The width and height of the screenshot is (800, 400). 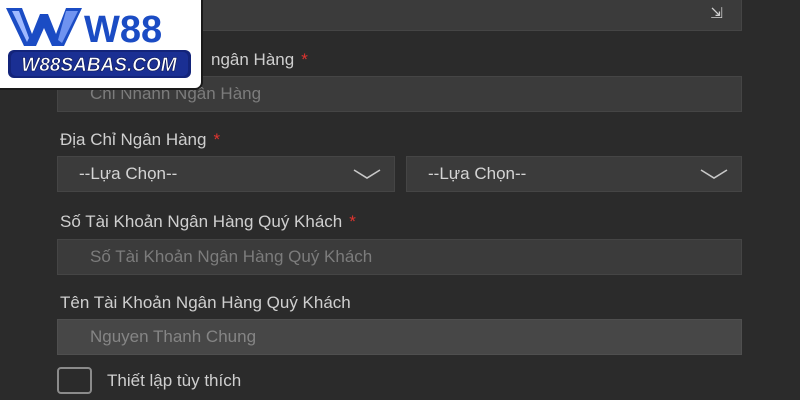 I want to click on custom-setting-label: Thiết lập tùy thích, so click(x=174, y=380).